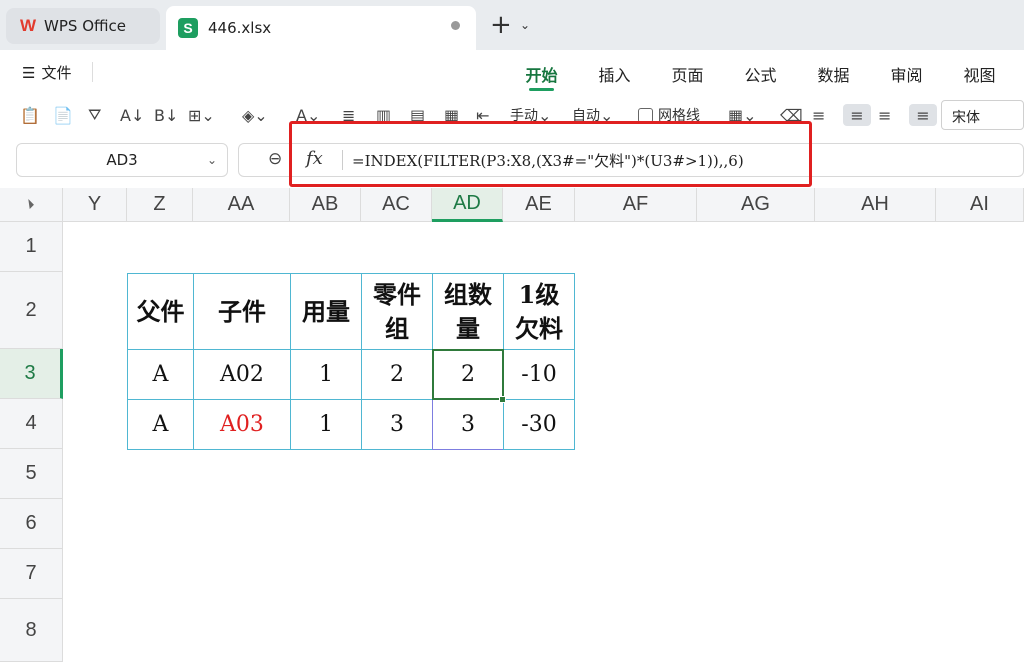 The width and height of the screenshot is (1024, 662). Describe the element at coordinates (166, 115) in the screenshot. I see `sort-descending-icon: B↓` at that location.